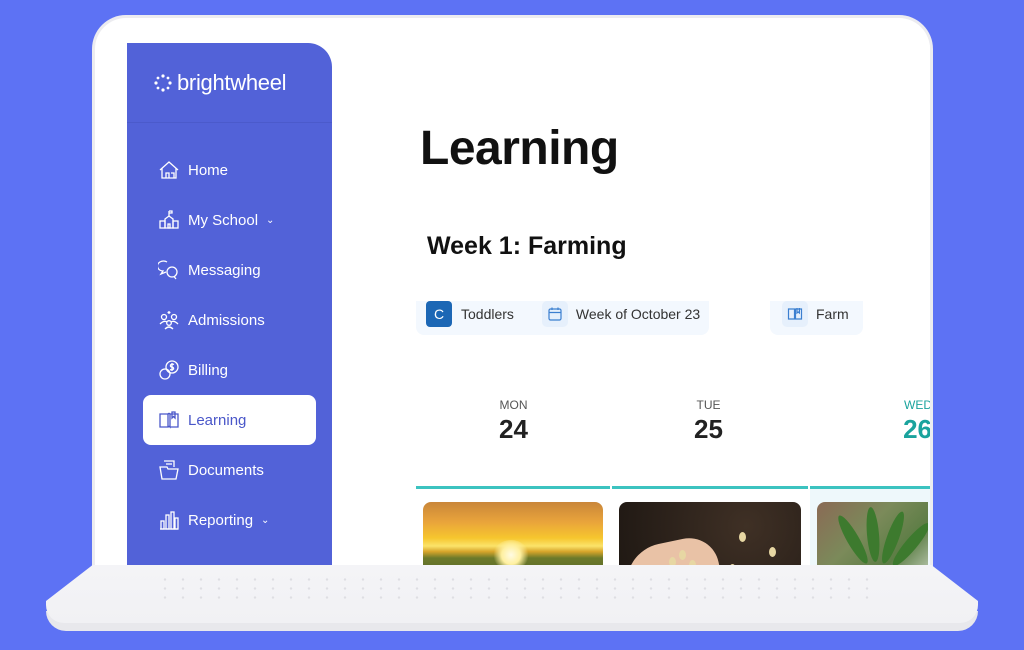 The width and height of the screenshot is (1024, 650). Describe the element at coordinates (439, 314) in the screenshot. I see `room-badge: C` at that location.